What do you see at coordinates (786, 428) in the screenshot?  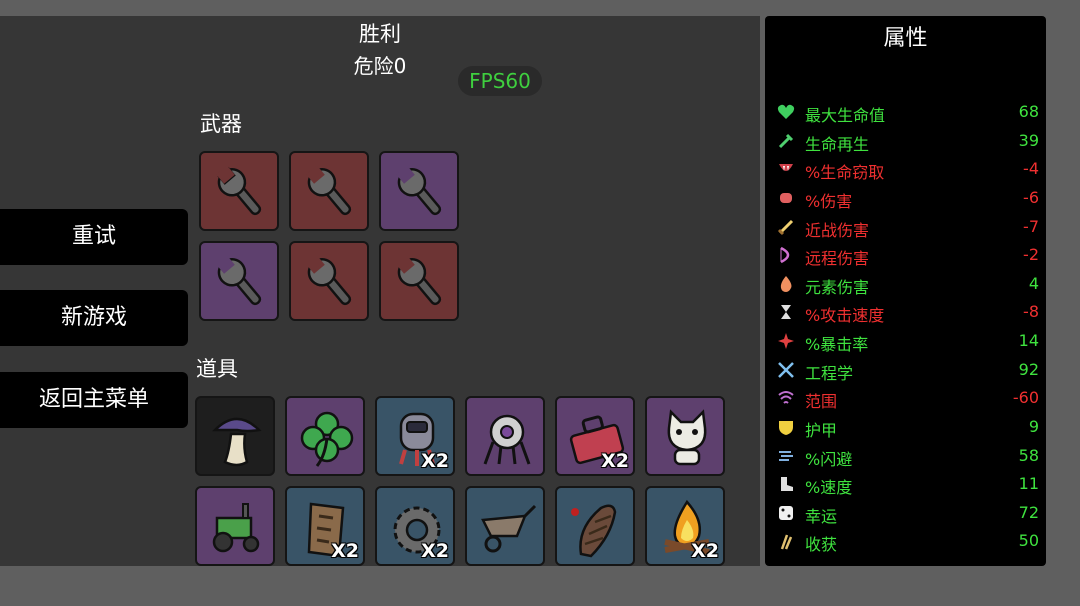 I see `shield-icon` at bounding box center [786, 428].